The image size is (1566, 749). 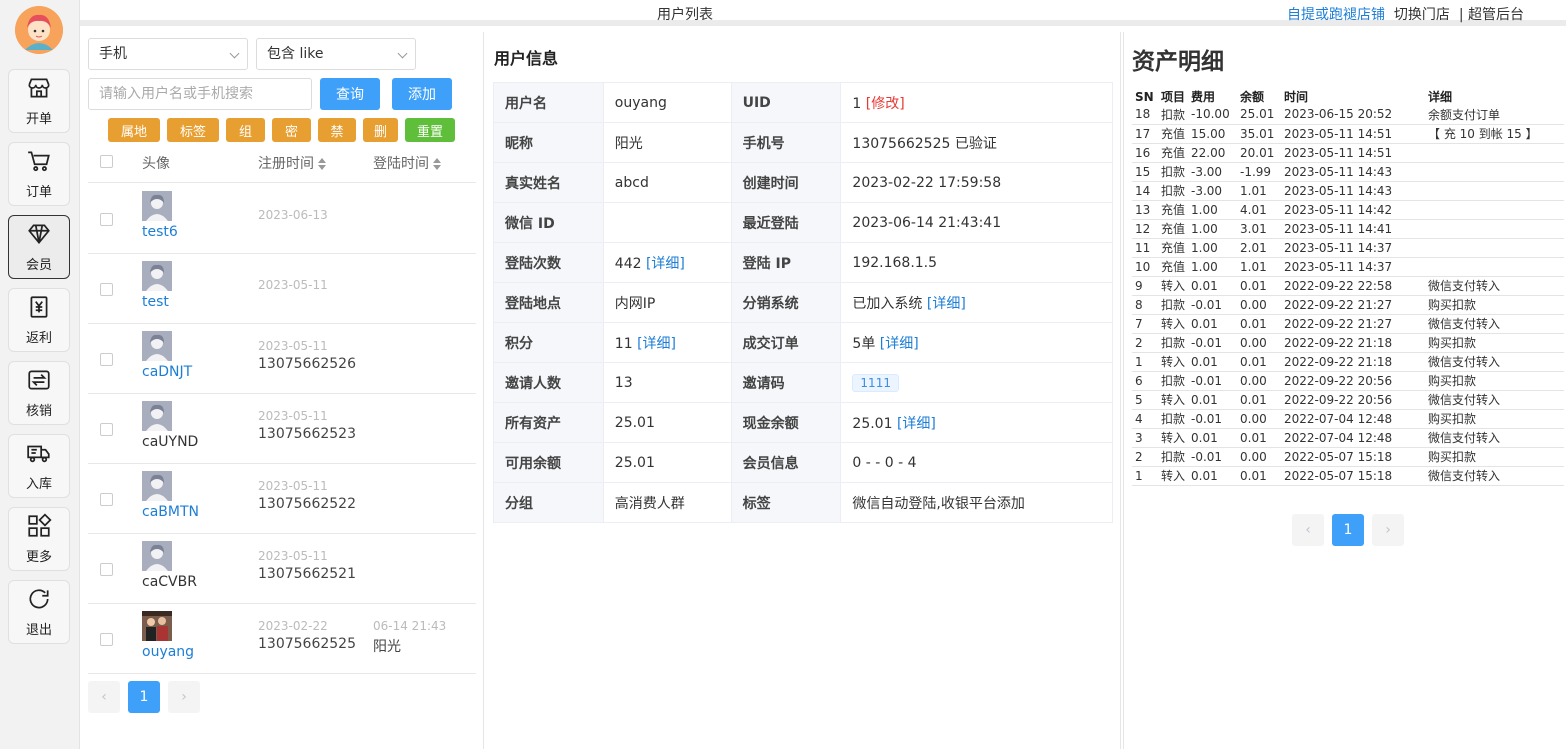 What do you see at coordinates (282, 288) in the screenshot?
I see `table-row: test 2023-05-11` at bounding box center [282, 288].